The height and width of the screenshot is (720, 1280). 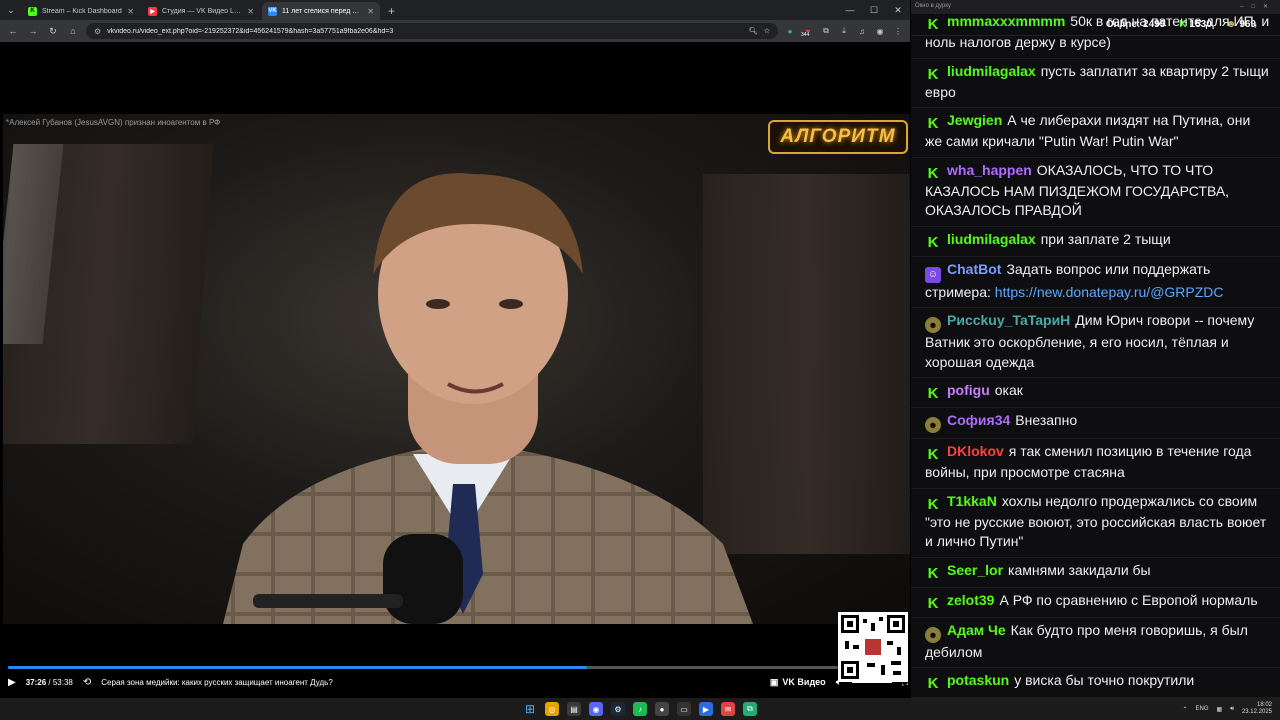 I want to click on progress-bar, so click(x=423, y=667).